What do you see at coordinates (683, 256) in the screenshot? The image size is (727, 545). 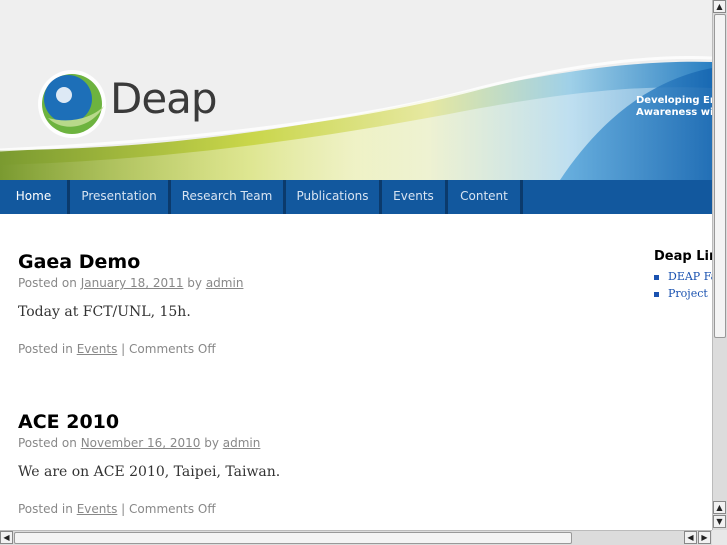 I see `widget-title: Deap Lin` at bounding box center [683, 256].